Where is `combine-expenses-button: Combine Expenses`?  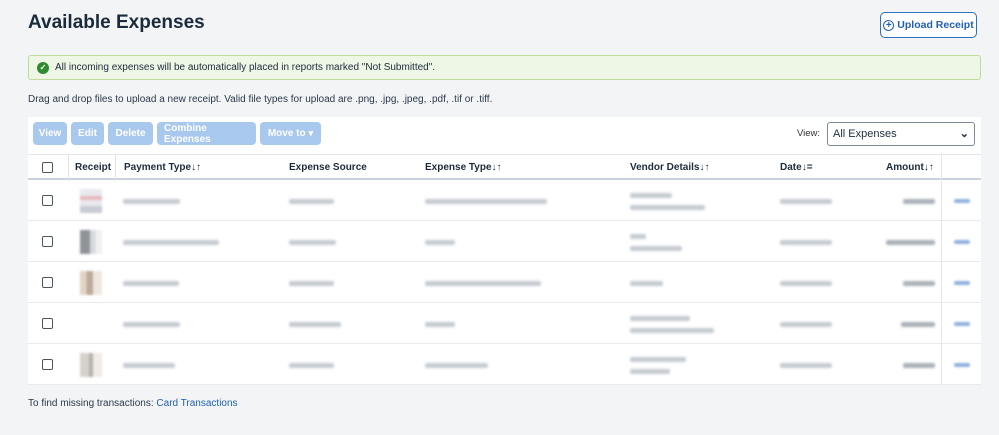 combine-expenses-button: Combine Expenses is located at coordinates (206, 133).